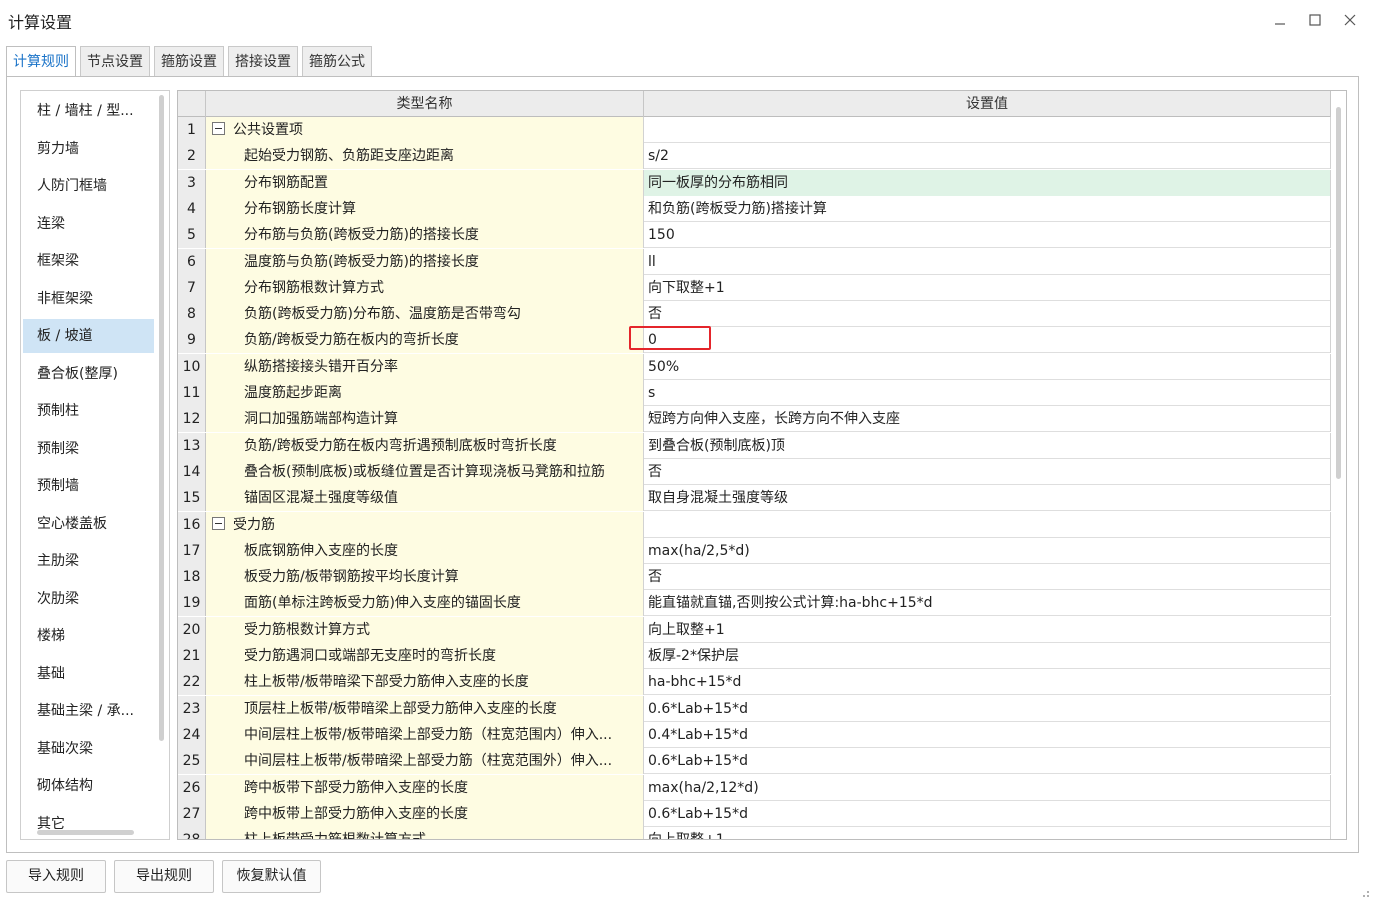  I want to click on export-rules-button: 导出规则, so click(164, 876).